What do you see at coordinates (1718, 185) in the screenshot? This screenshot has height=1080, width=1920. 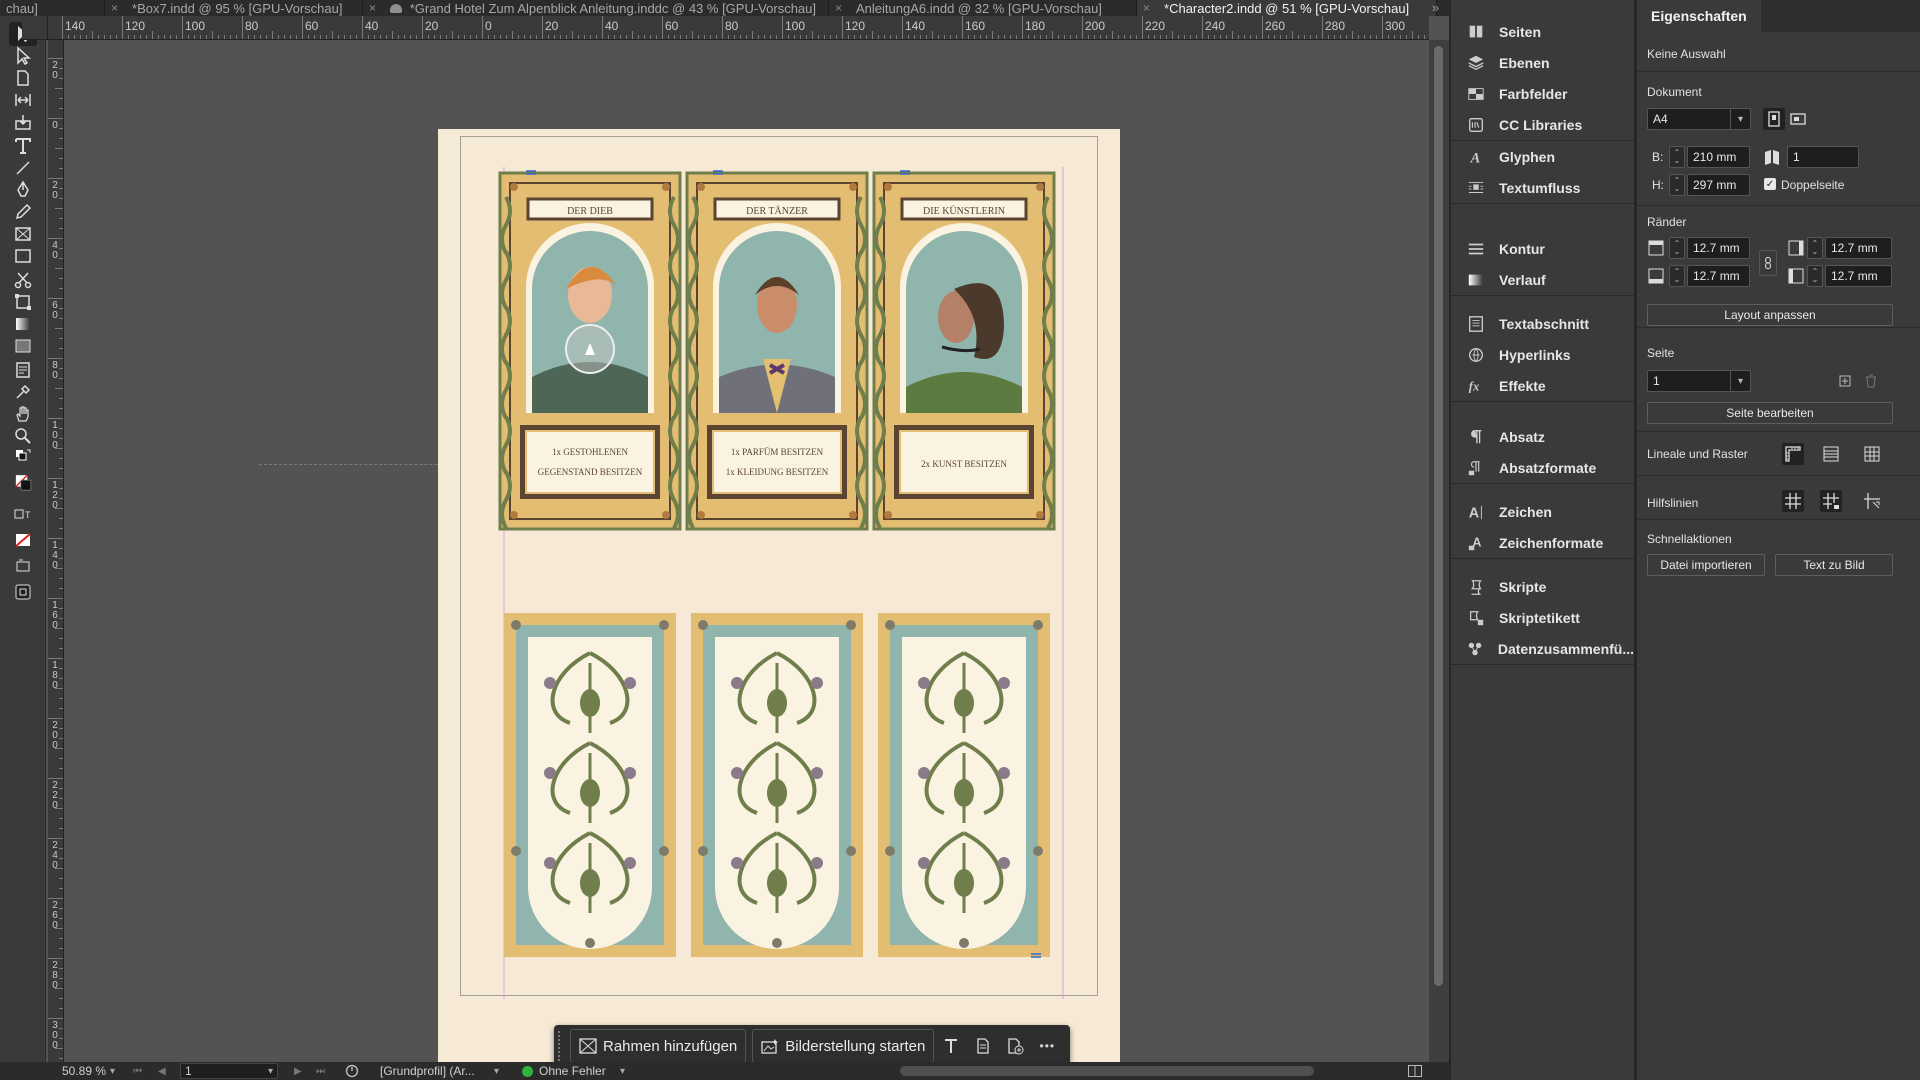 I see `height-field: 297 mm` at bounding box center [1718, 185].